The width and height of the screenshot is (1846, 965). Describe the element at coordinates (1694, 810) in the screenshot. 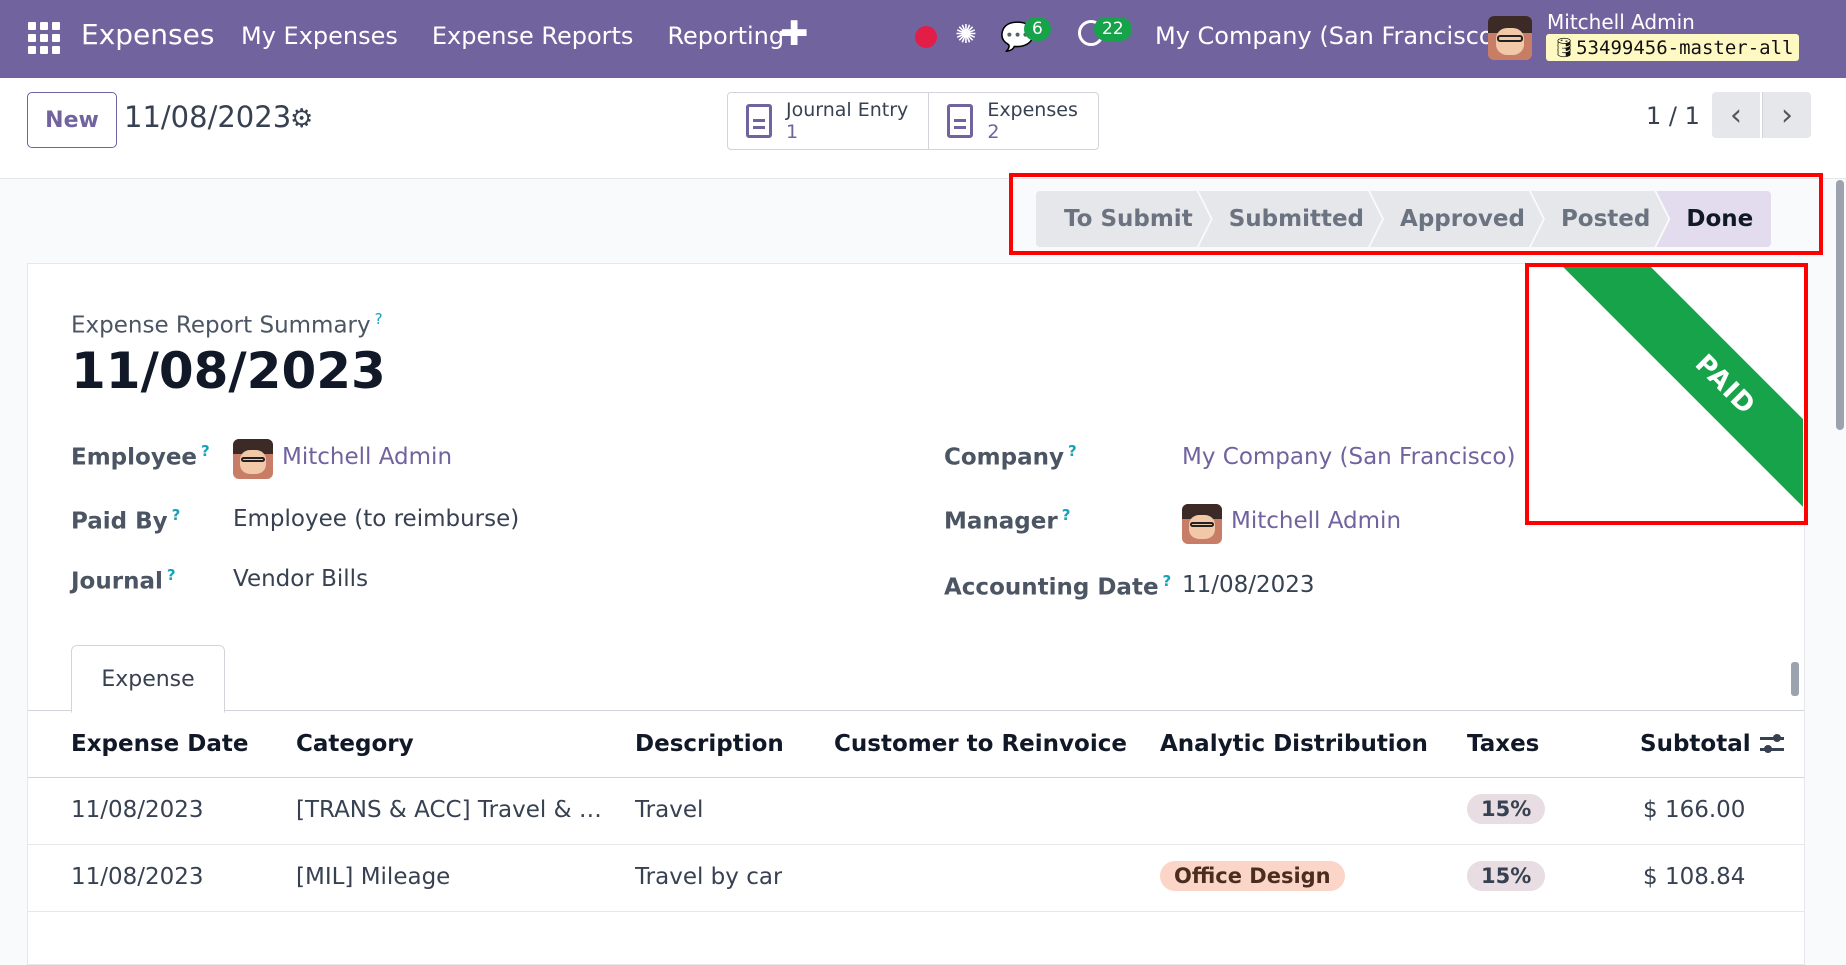

I see `cell-subtotal: $ 166.00` at that location.